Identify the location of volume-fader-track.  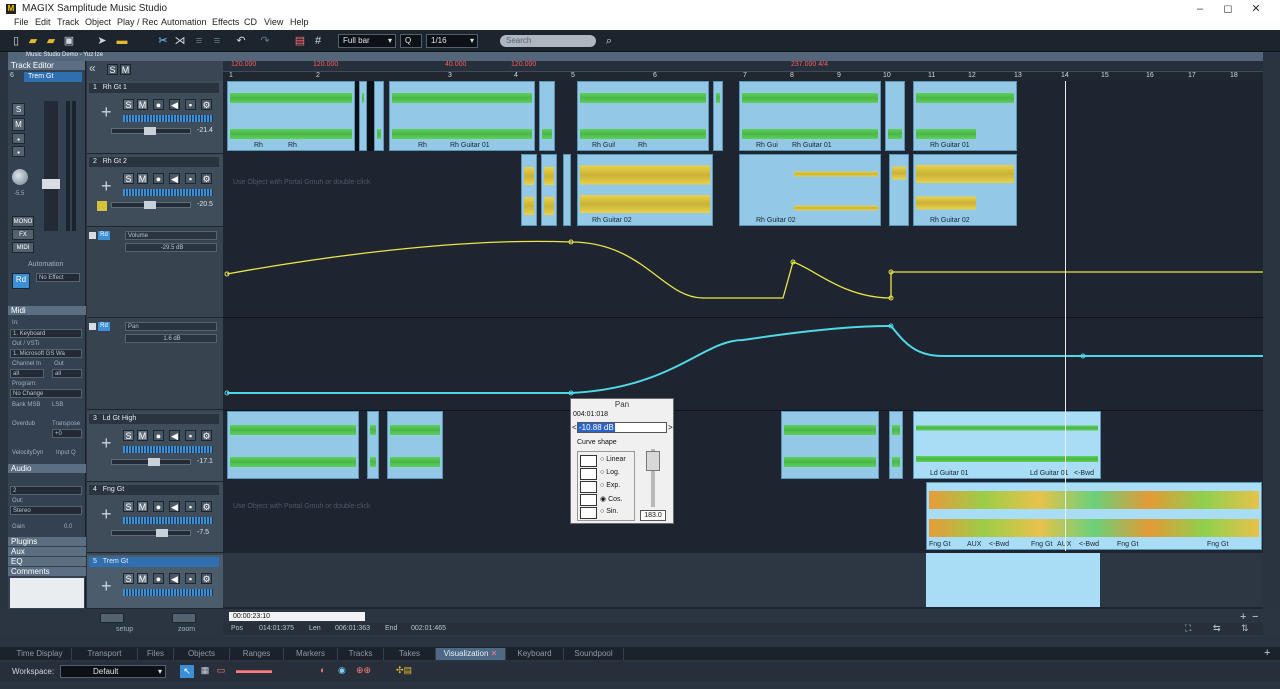
(51, 166).